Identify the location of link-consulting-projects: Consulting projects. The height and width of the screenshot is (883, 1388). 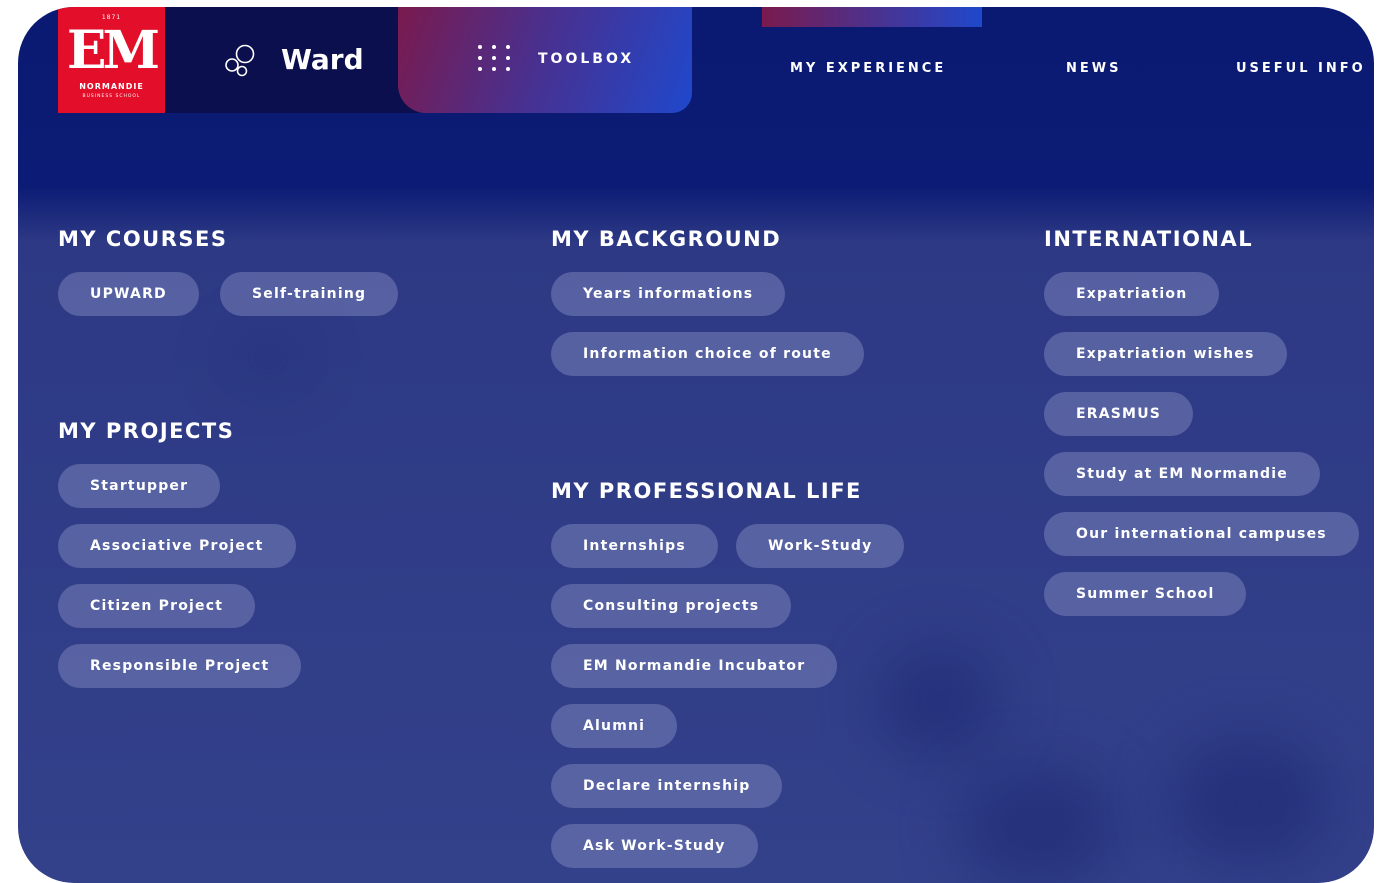
(671, 606).